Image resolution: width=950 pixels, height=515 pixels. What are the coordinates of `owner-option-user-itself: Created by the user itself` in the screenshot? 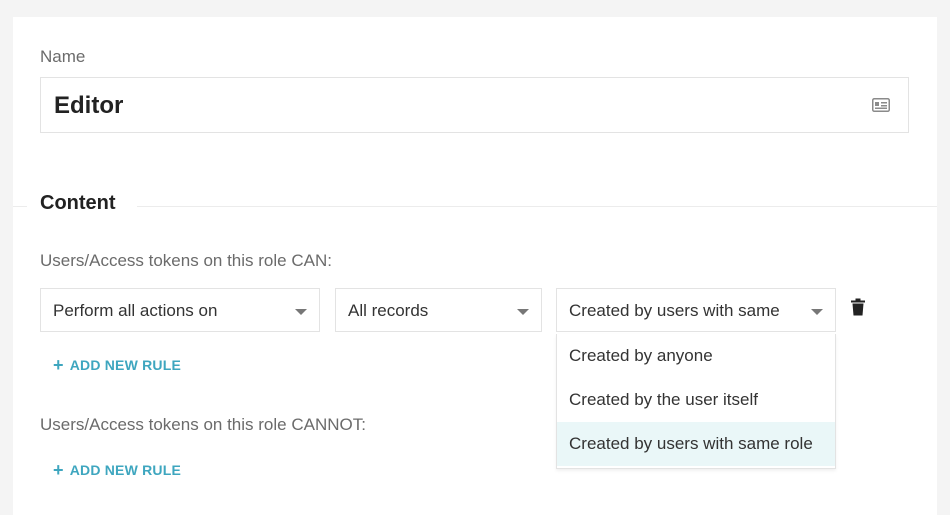 It's located at (696, 400).